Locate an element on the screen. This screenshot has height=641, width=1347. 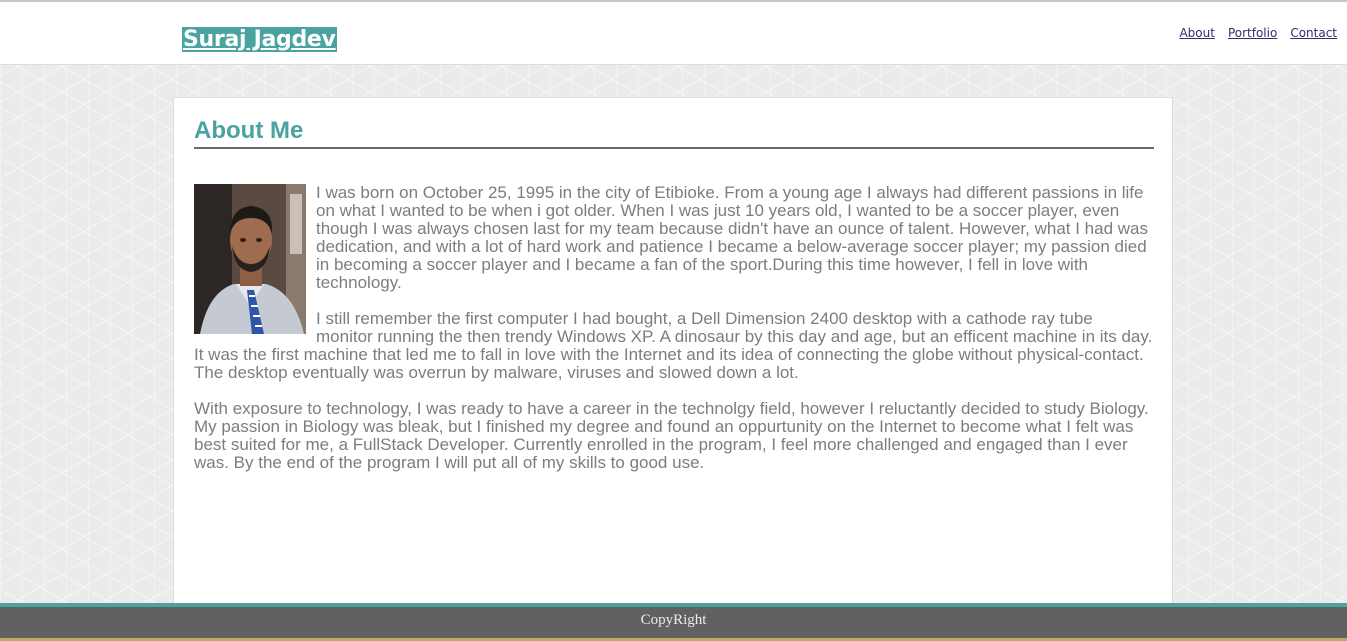
nav-link-contact: Contact is located at coordinates (1313, 33).